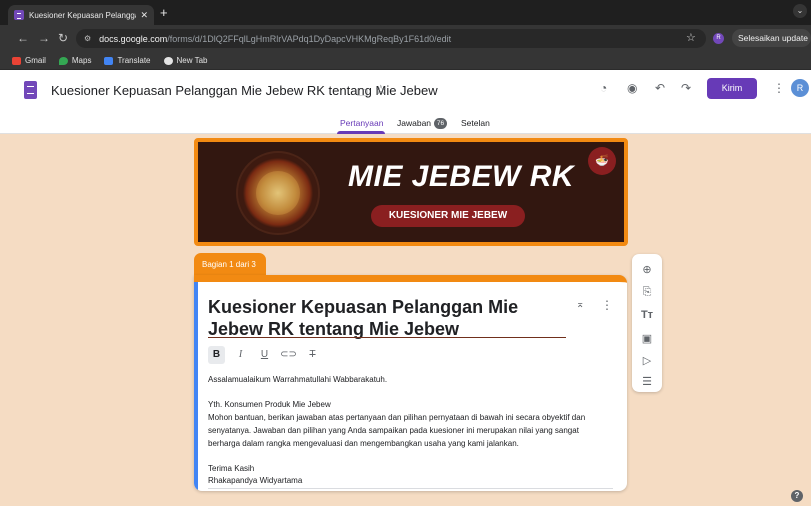 Image resolution: width=811 pixels, height=506 pixels. I want to click on redo-icon: ↷, so click(686, 88).